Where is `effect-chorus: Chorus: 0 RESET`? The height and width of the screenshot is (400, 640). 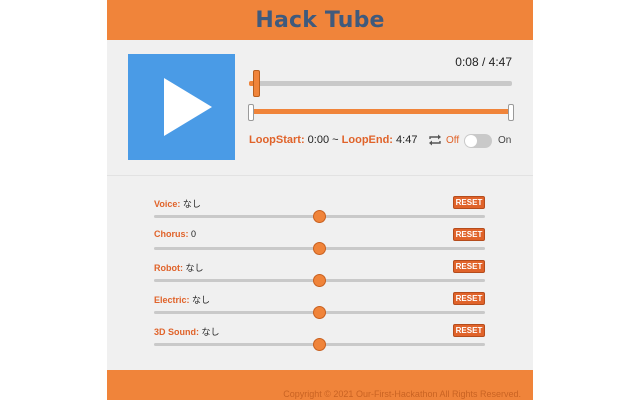
effect-chorus: Chorus: 0 RESET is located at coordinates (319, 231).